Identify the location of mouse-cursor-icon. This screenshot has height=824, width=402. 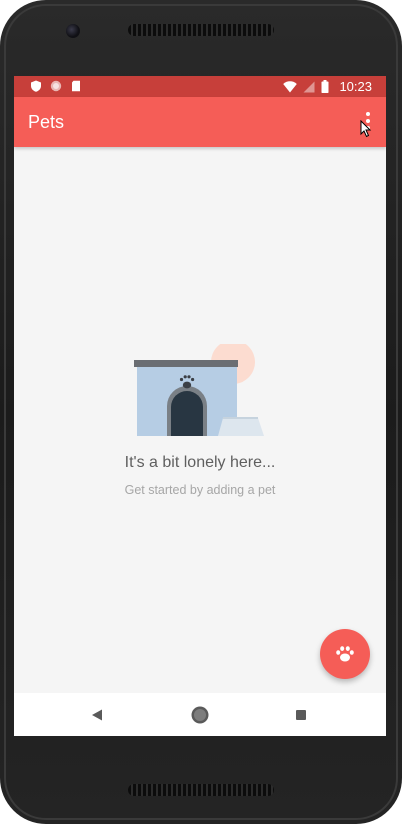
(366, 129).